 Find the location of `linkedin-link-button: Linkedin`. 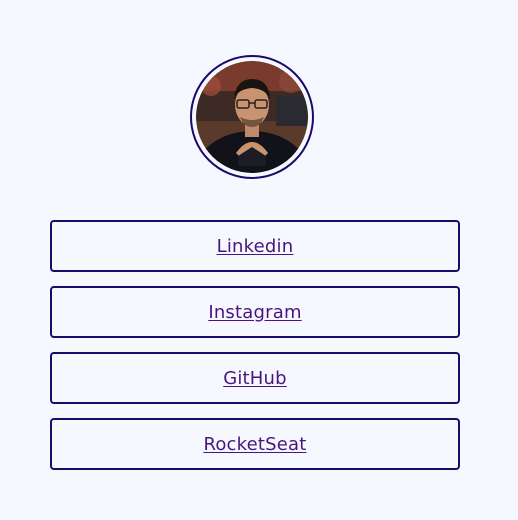

linkedin-link-button: Linkedin is located at coordinates (255, 246).